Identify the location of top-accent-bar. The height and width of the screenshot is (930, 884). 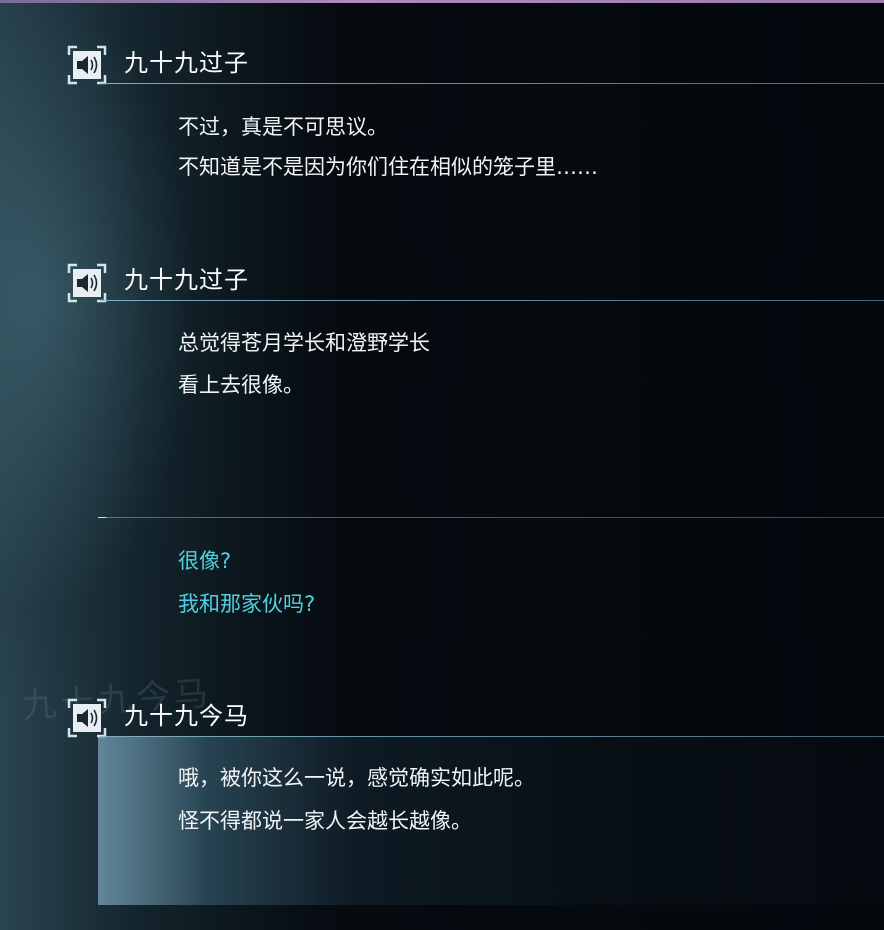
(442, 1).